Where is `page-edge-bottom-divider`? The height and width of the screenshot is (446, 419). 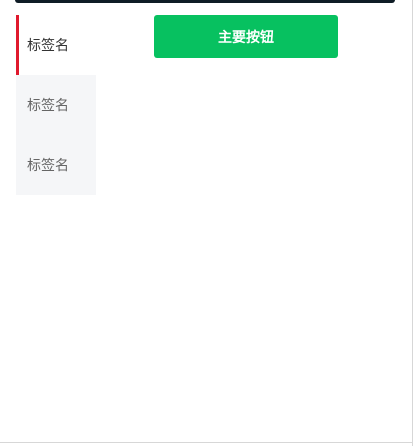
page-edge-bottom-divider is located at coordinates (206, 442).